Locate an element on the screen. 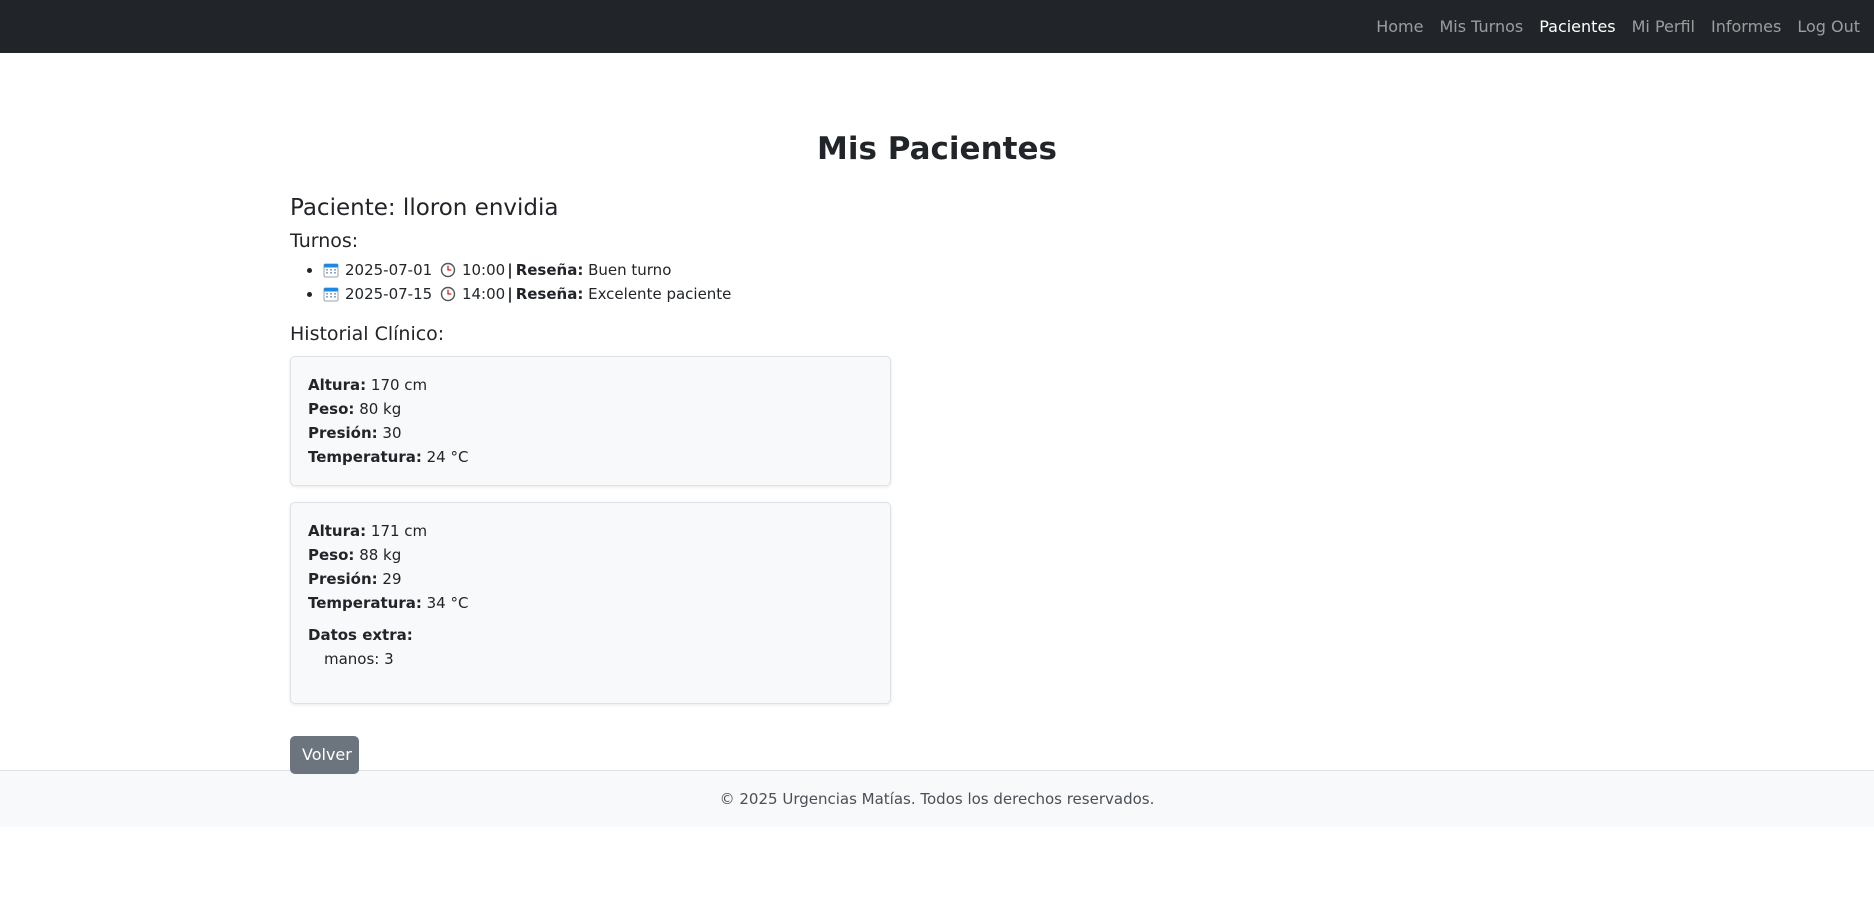 Image resolution: width=1874 pixels, height=918 pixels. altura-row: Altura: 170 cm is located at coordinates (368, 385).